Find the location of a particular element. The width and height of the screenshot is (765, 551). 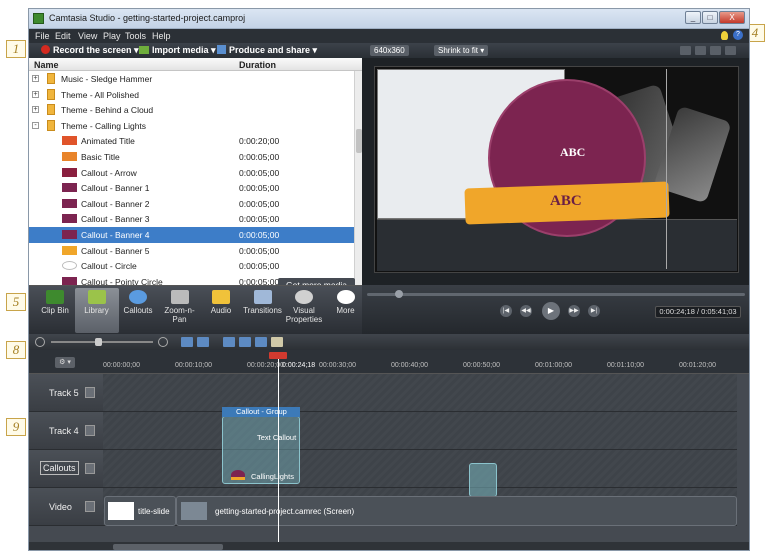

minimize-button: _ is located at coordinates (693, 17).